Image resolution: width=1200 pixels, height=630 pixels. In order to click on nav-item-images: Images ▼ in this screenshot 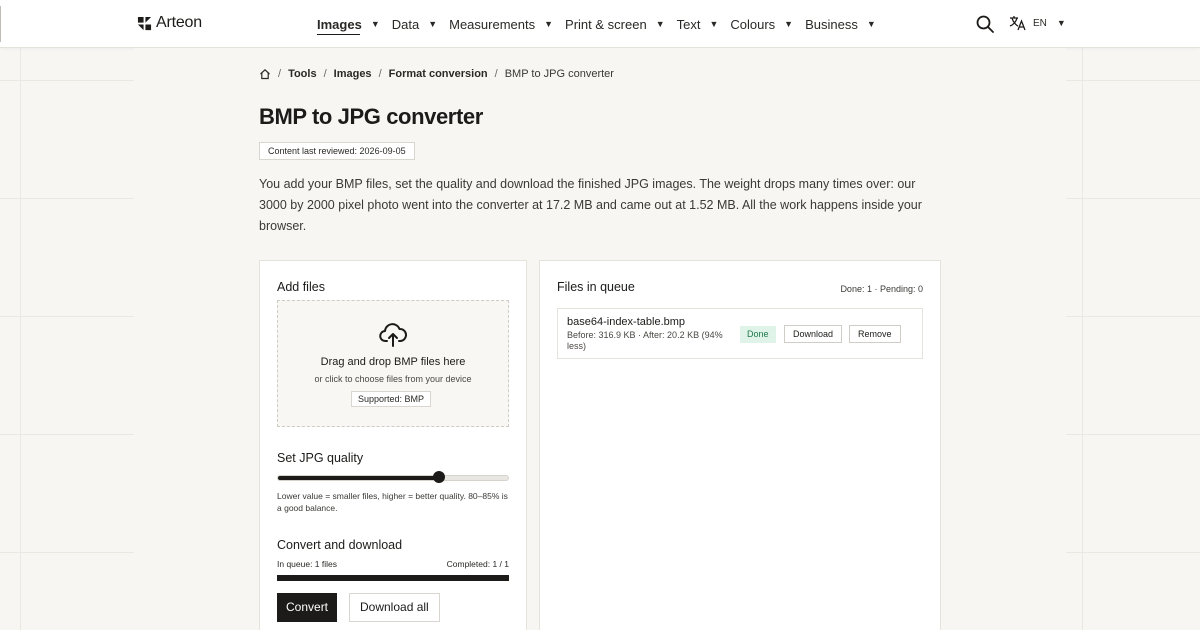, I will do `click(348, 24)`.